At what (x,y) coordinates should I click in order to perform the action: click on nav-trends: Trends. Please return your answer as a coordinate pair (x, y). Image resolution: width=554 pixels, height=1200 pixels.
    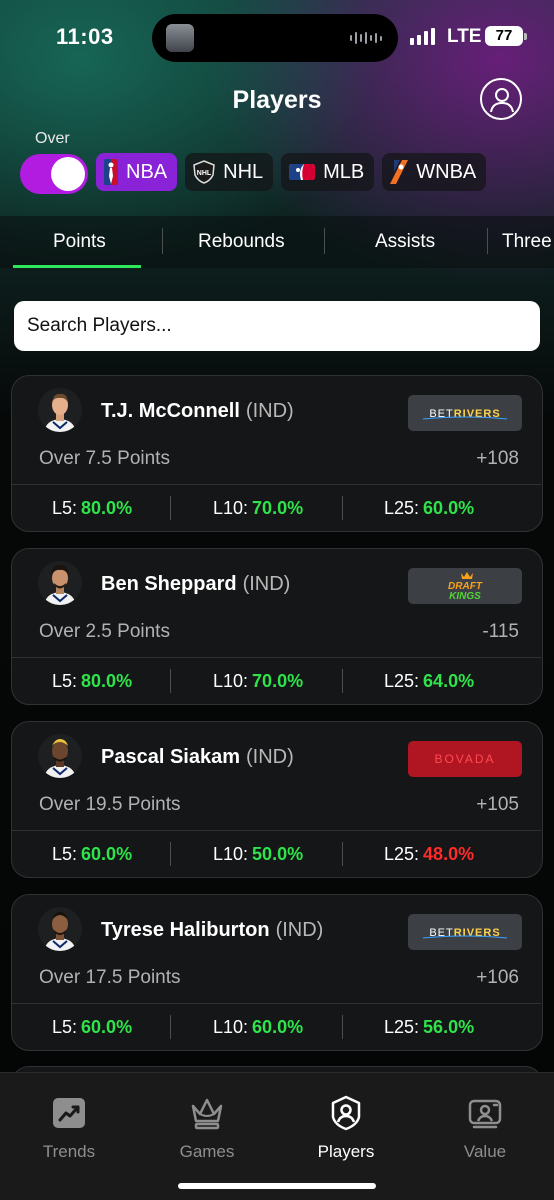
    Looking at the image, I should click on (69, 1127).